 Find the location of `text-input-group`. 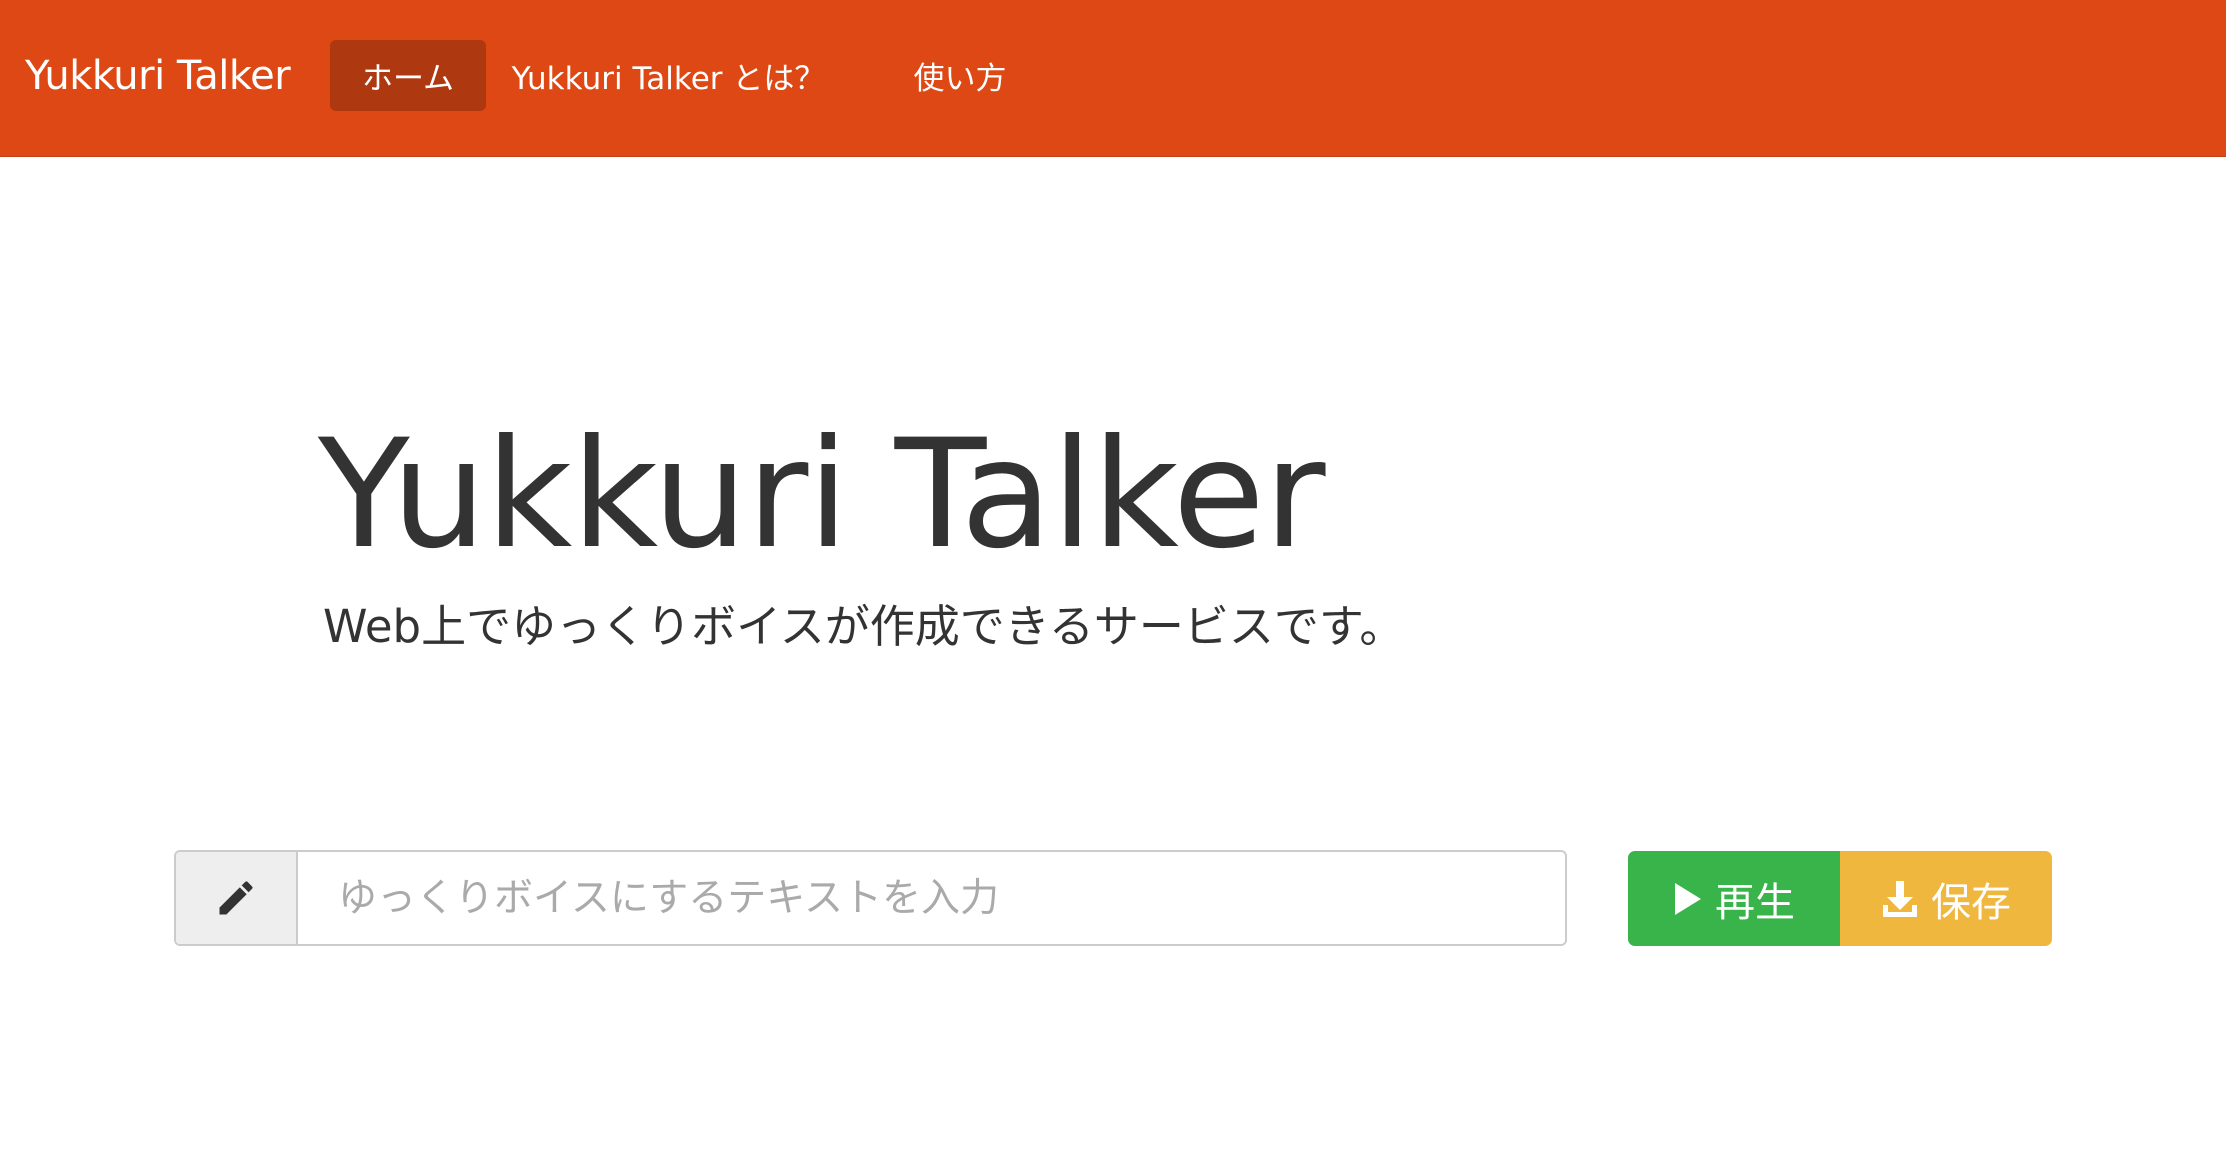

text-input-group is located at coordinates (870, 898).